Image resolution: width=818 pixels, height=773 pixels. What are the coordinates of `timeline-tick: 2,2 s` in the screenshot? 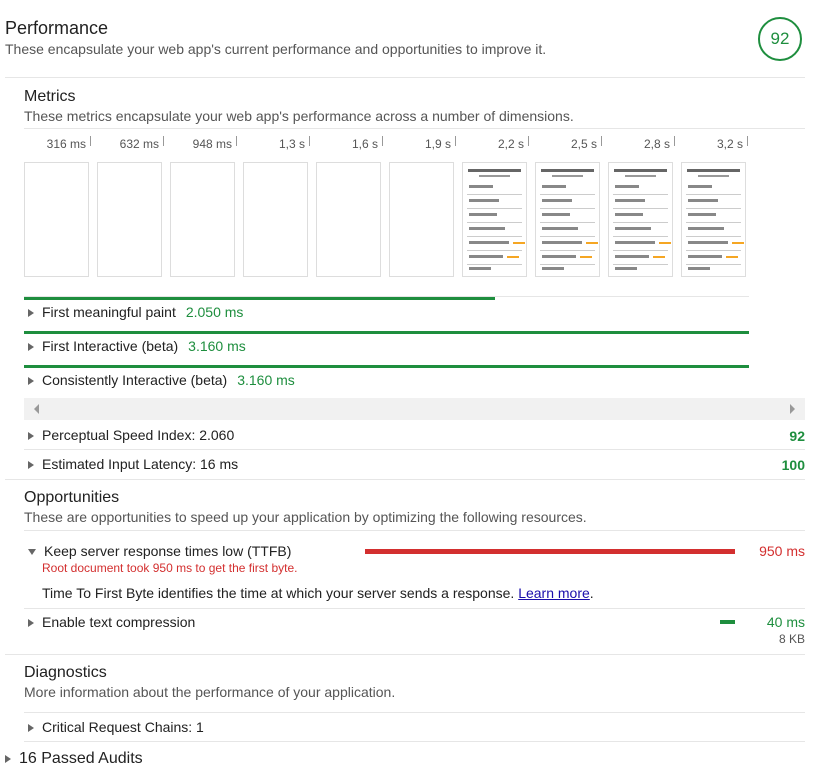 It's located at (495, 145).